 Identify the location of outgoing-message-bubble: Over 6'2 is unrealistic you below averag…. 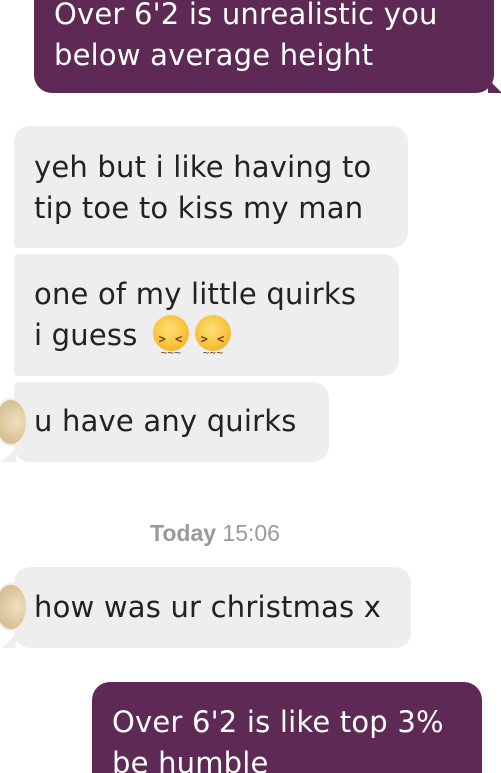
(267, 46).